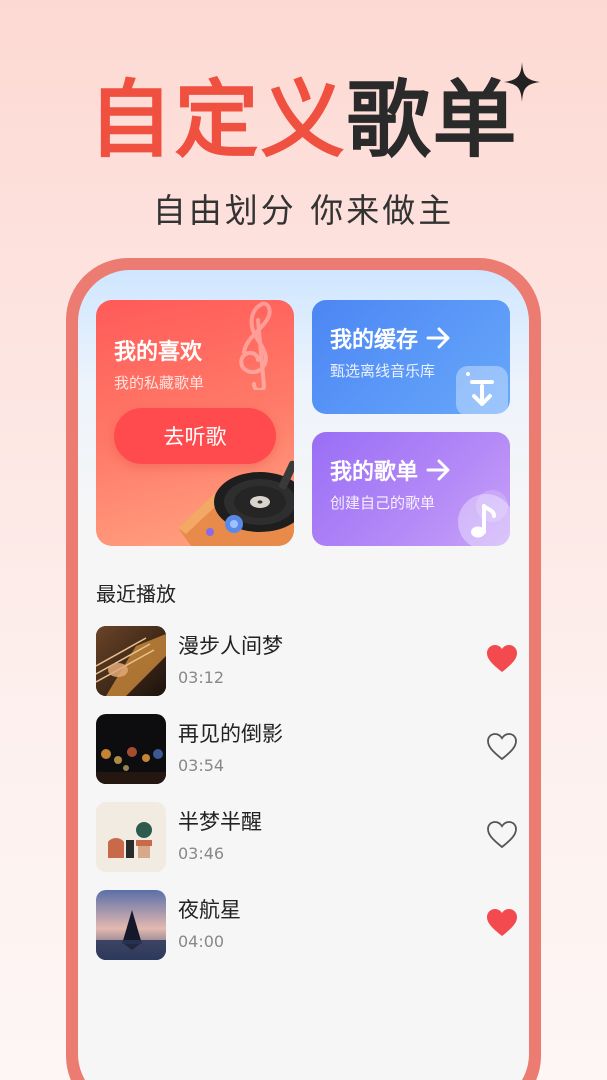  I want to click on download-icon, so click(482, 390).